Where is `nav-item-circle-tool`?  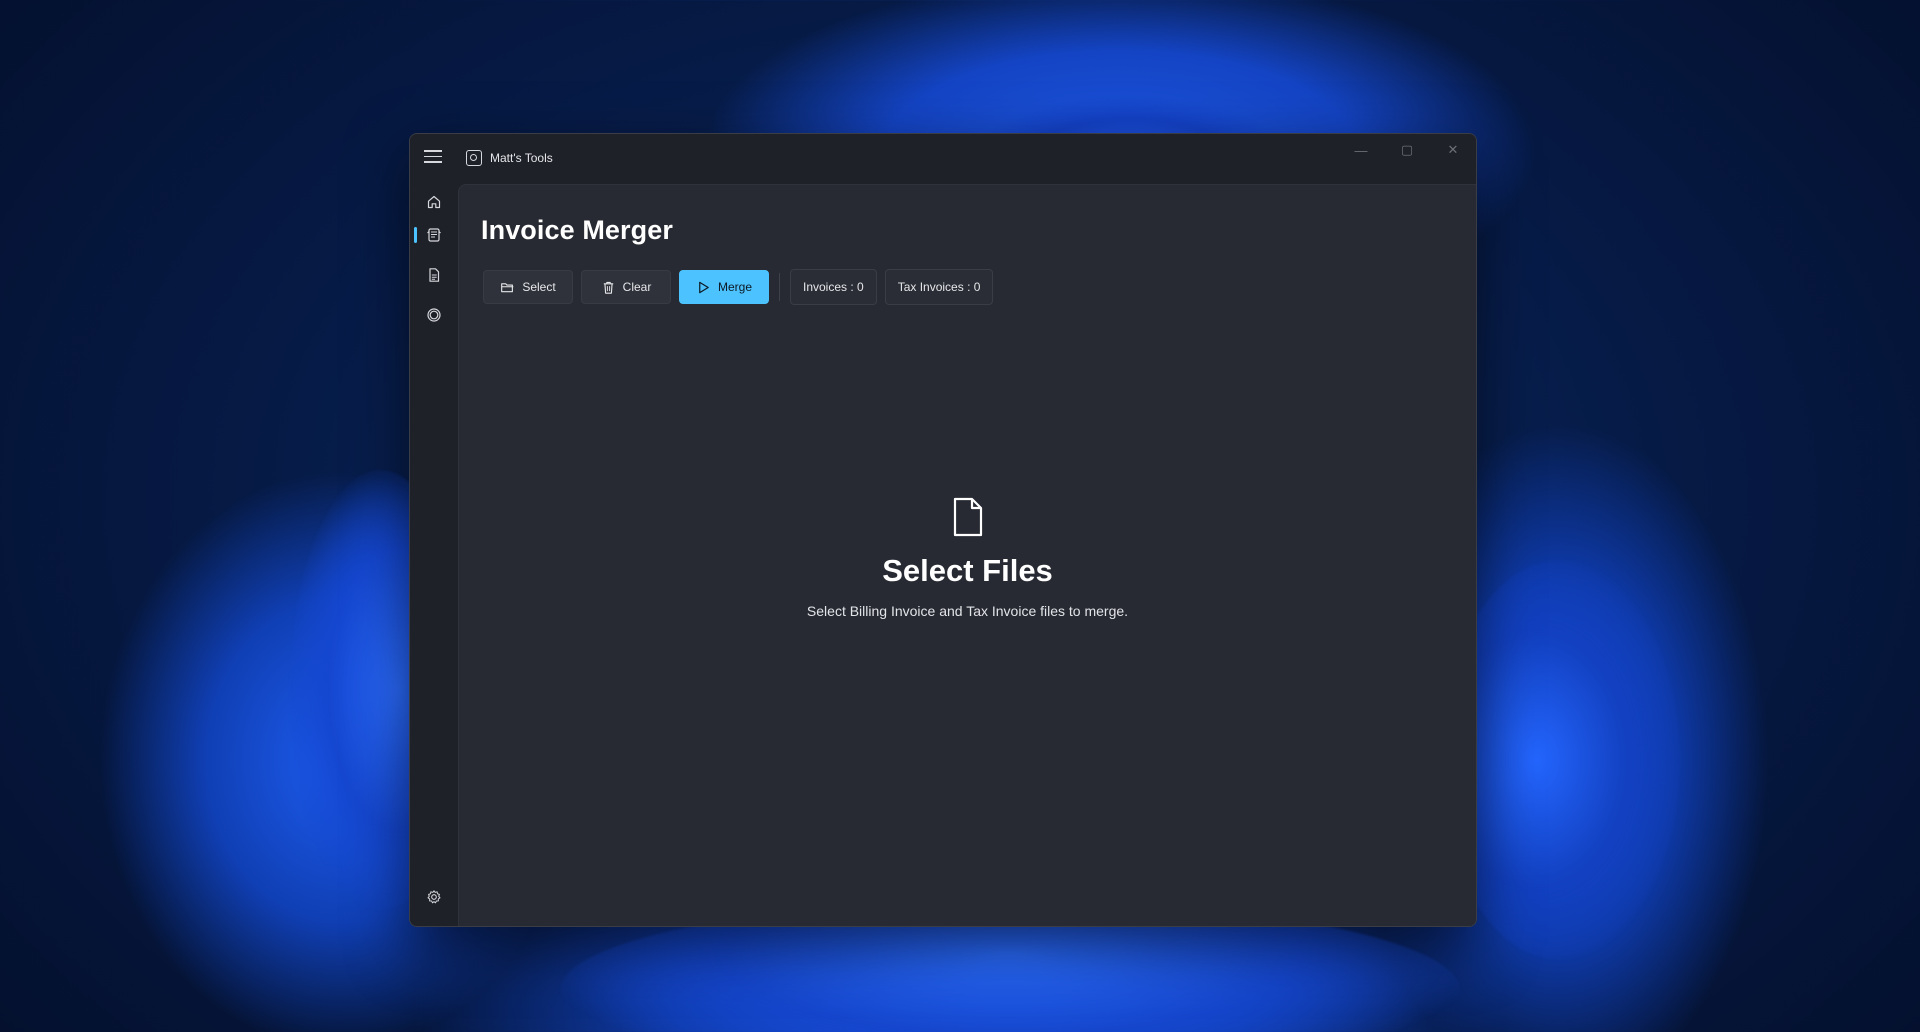 nav-item-circle-tool is located at coordinates (434, 315).